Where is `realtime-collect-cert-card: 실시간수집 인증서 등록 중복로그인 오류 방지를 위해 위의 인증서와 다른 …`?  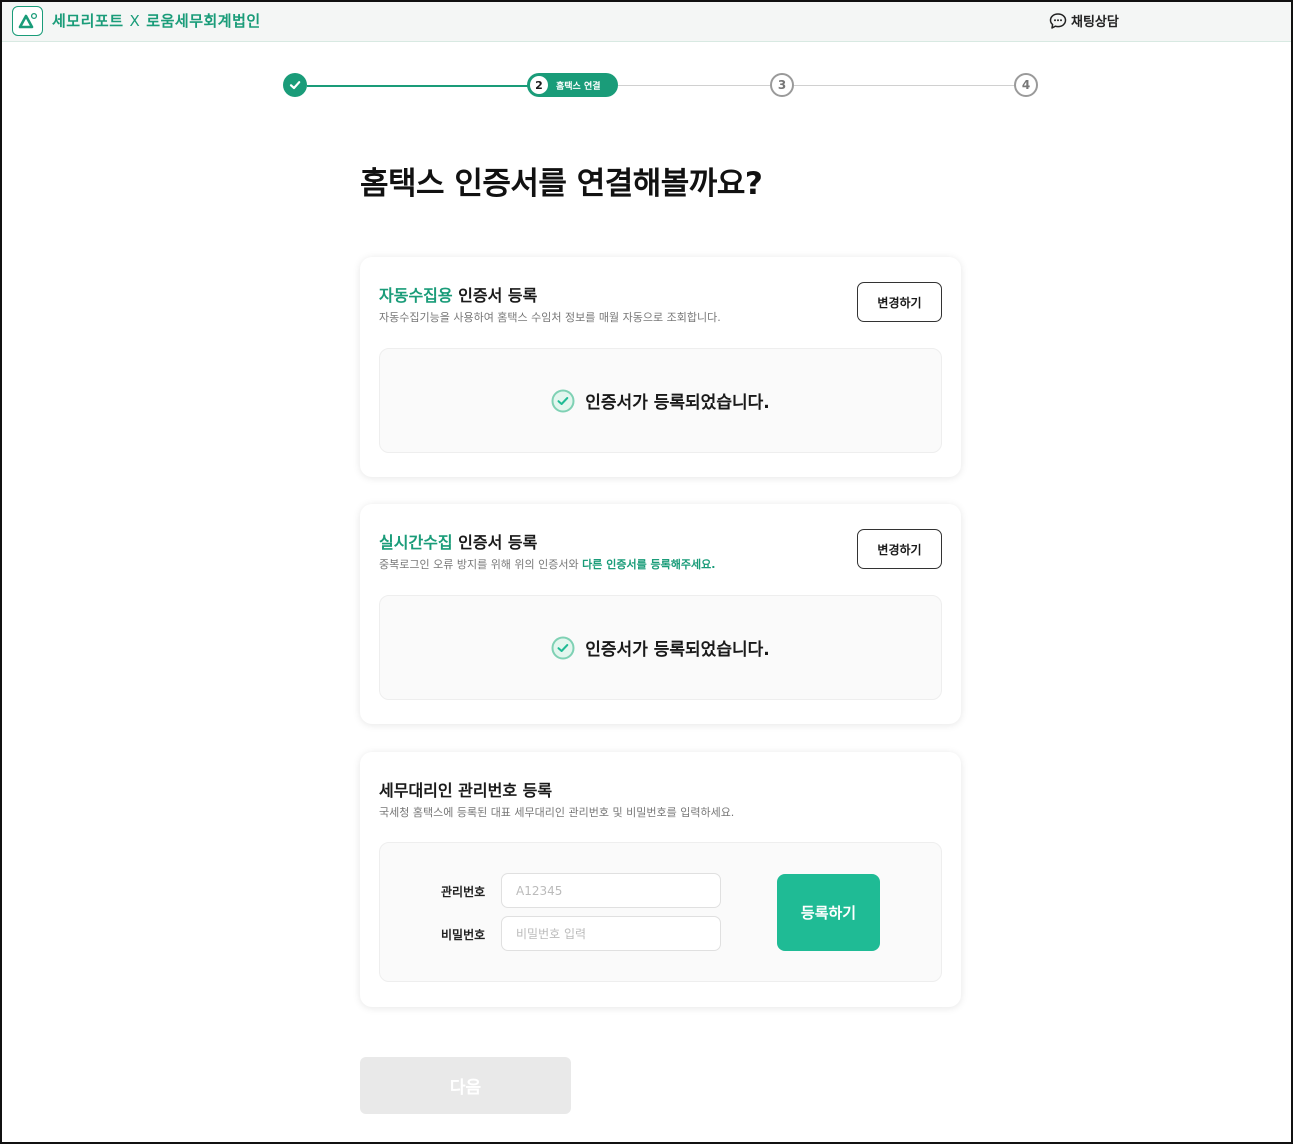
realtime-collect-cert-card: 실시간수집 인증서 등록 중복로그인 오류 방지를 위해 위의 인증서와 다른 … is located at coordinates (660, 614).